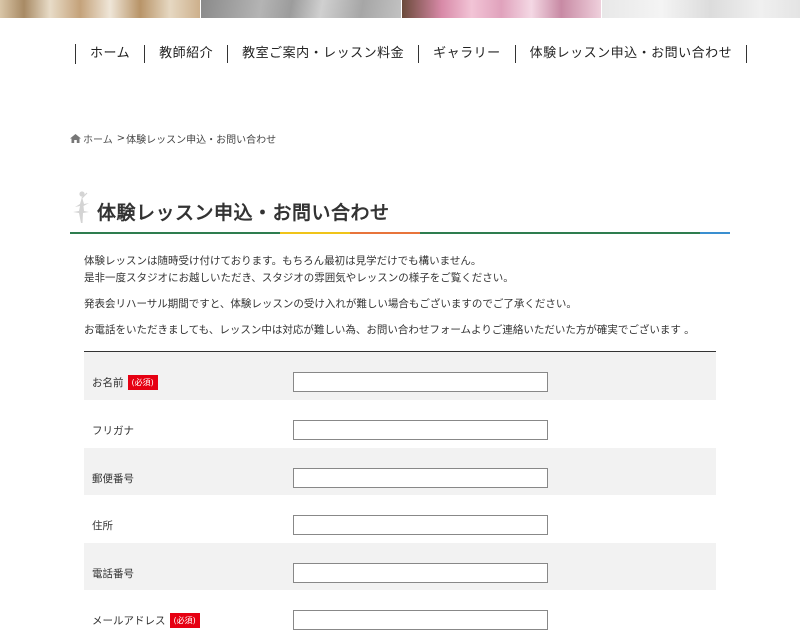 The height and width of the screenshot is (640, 800). Describe the element at coordinates (113, 431) in the screenshot. I see `field-label-furigana: フリガナ` at that location.